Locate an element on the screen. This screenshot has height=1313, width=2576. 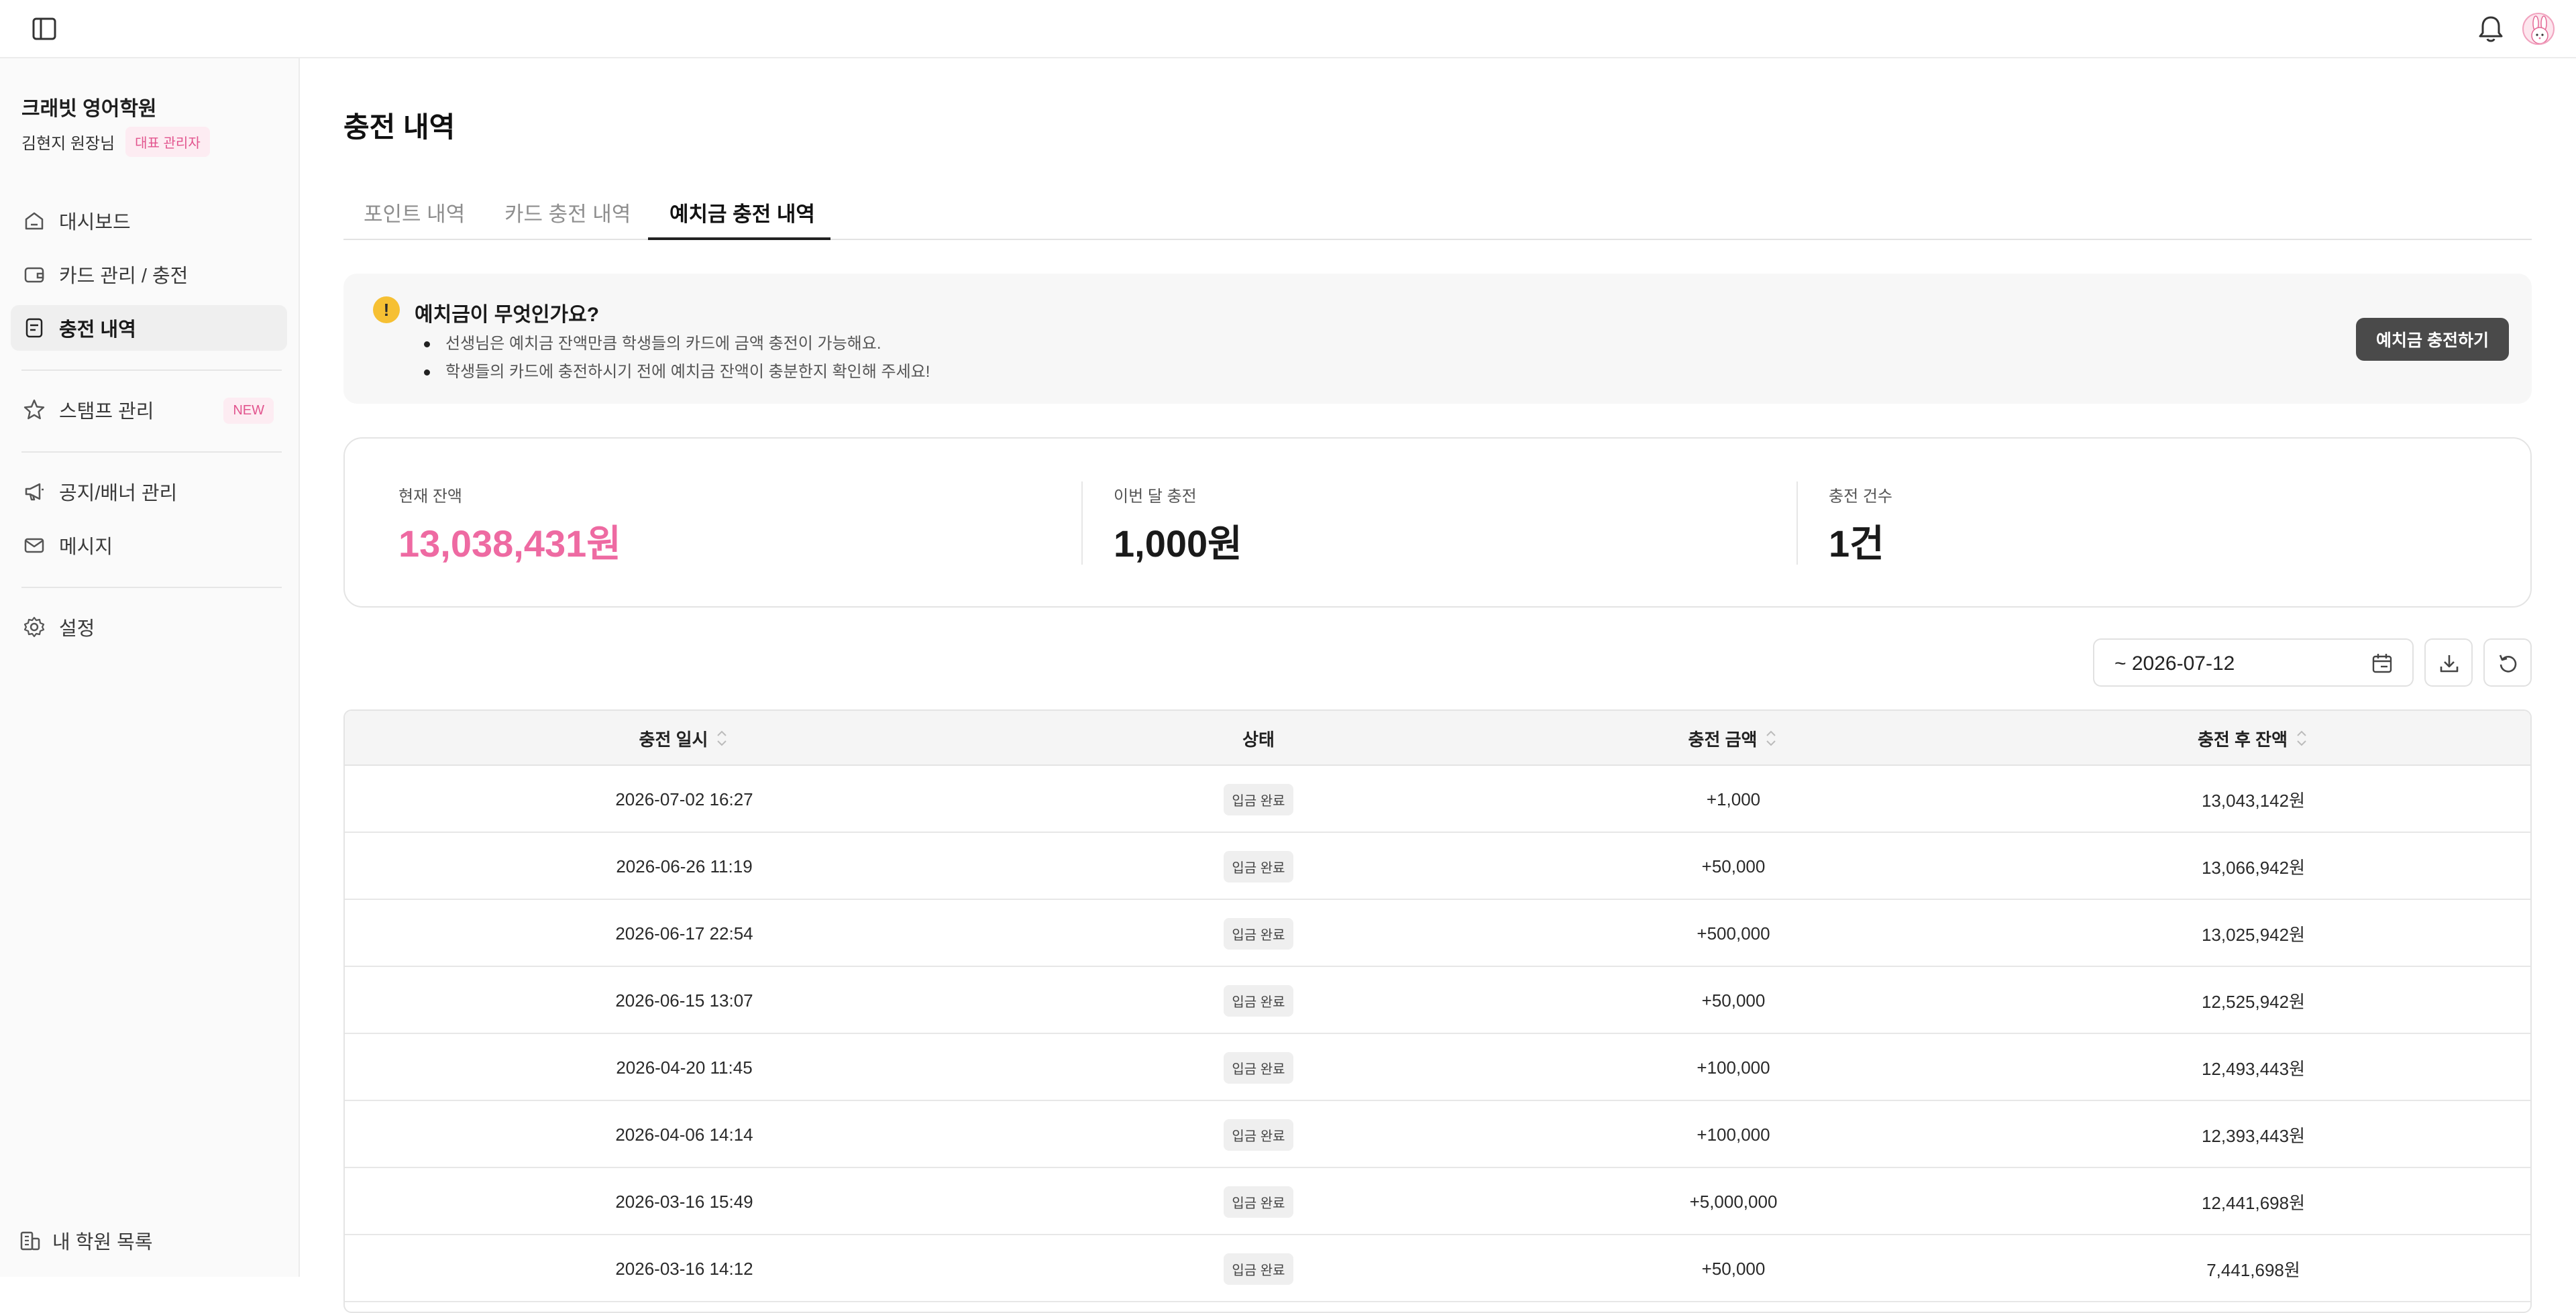
column-header-balance-after: 충전 후 잔액 is located at coordinates (2252, 738).